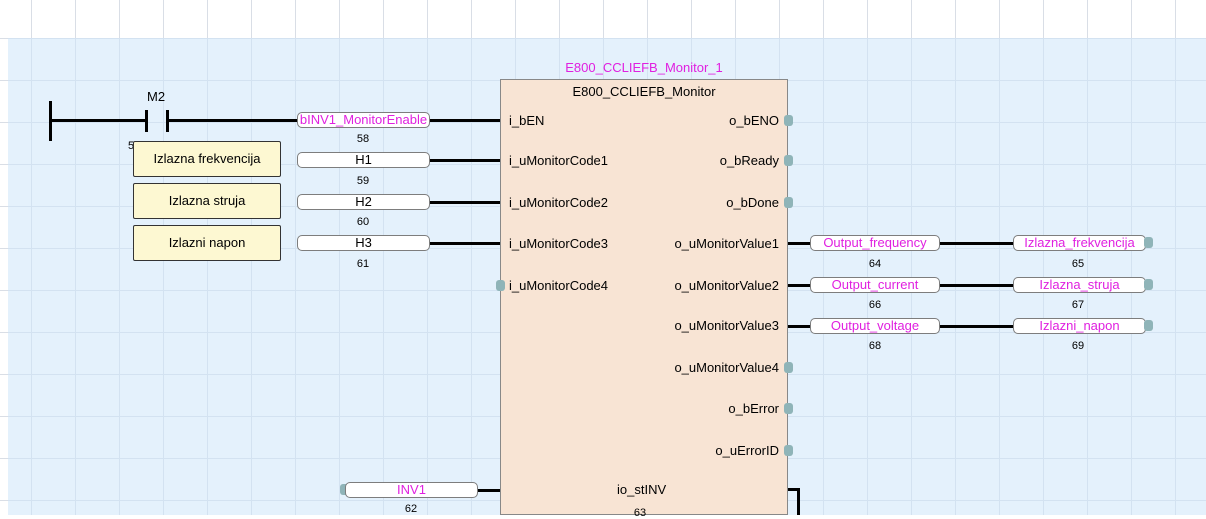  What do you see at coordinates (1078, 346) in the screenshot?
I see `element-number: 69` at bounding box center [1078, 346].